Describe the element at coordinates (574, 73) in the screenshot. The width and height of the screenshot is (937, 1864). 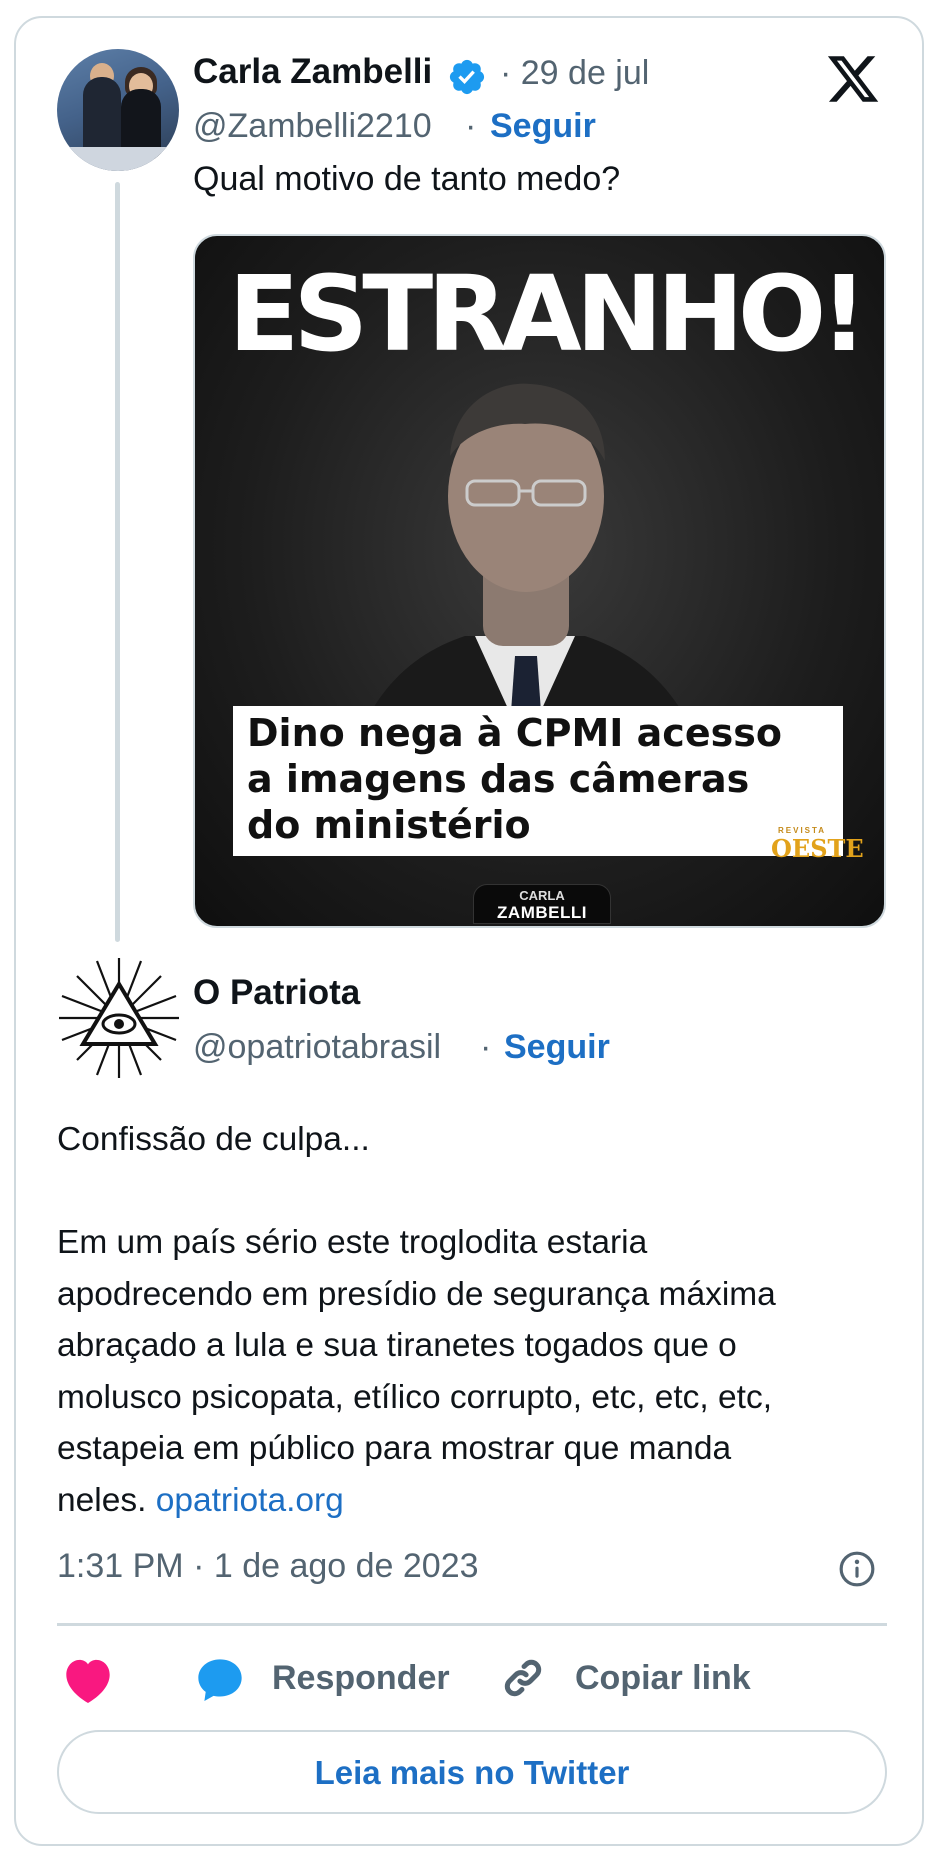
I see `tweet-date: · 29 de jul` at that location.